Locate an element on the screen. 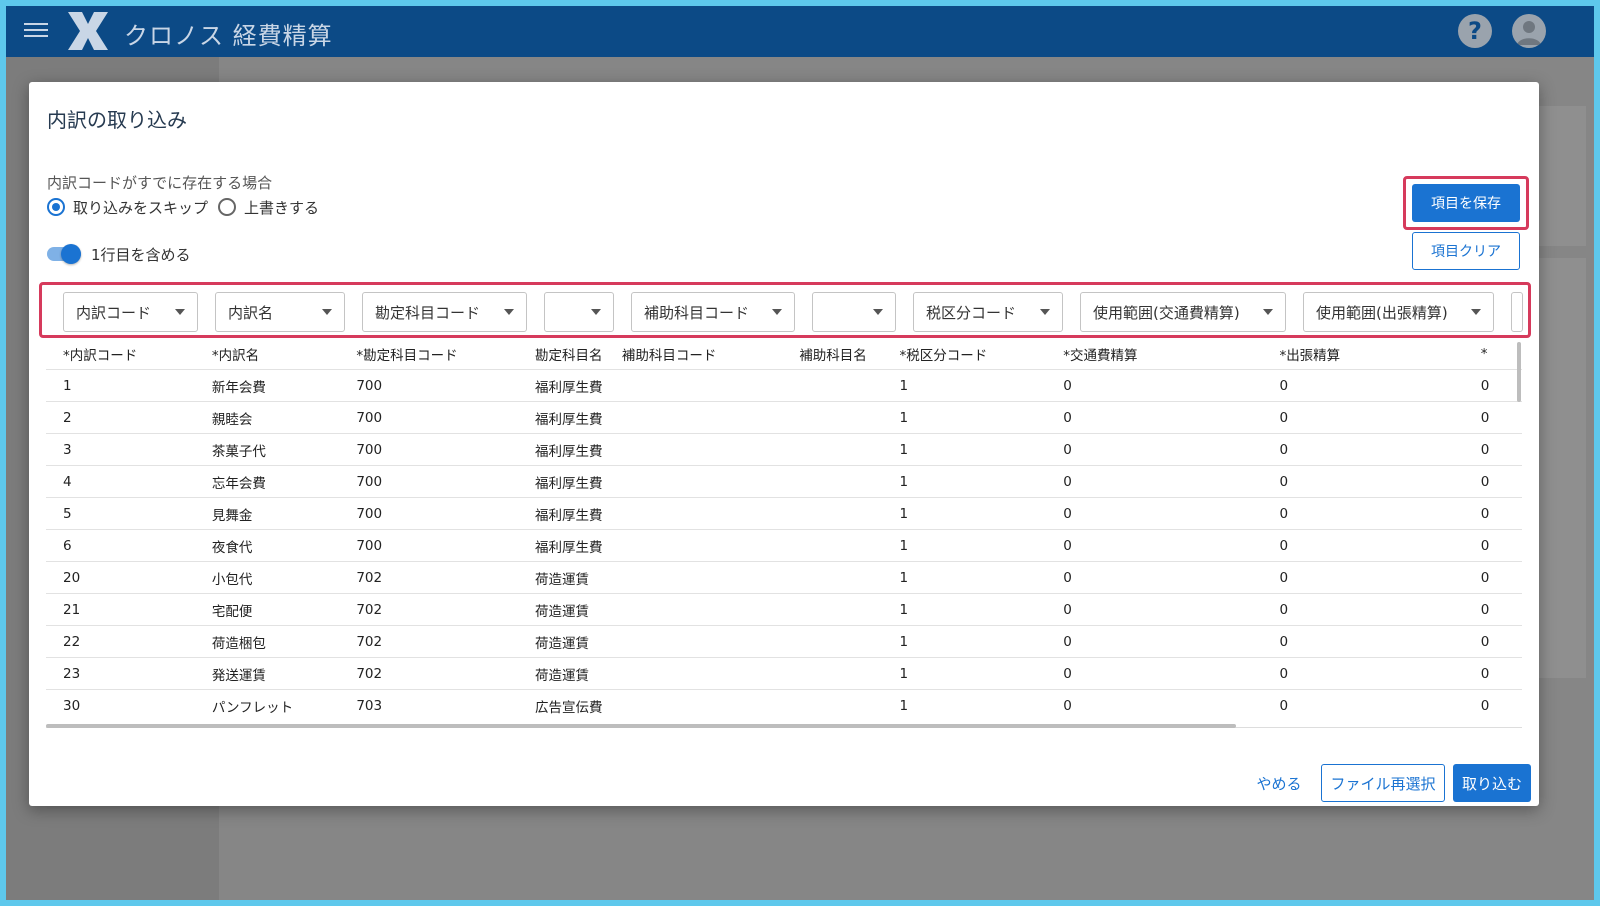 This screenshot has width=1600, height=906. table-cell: 5 is located at coordinates (120, 513).